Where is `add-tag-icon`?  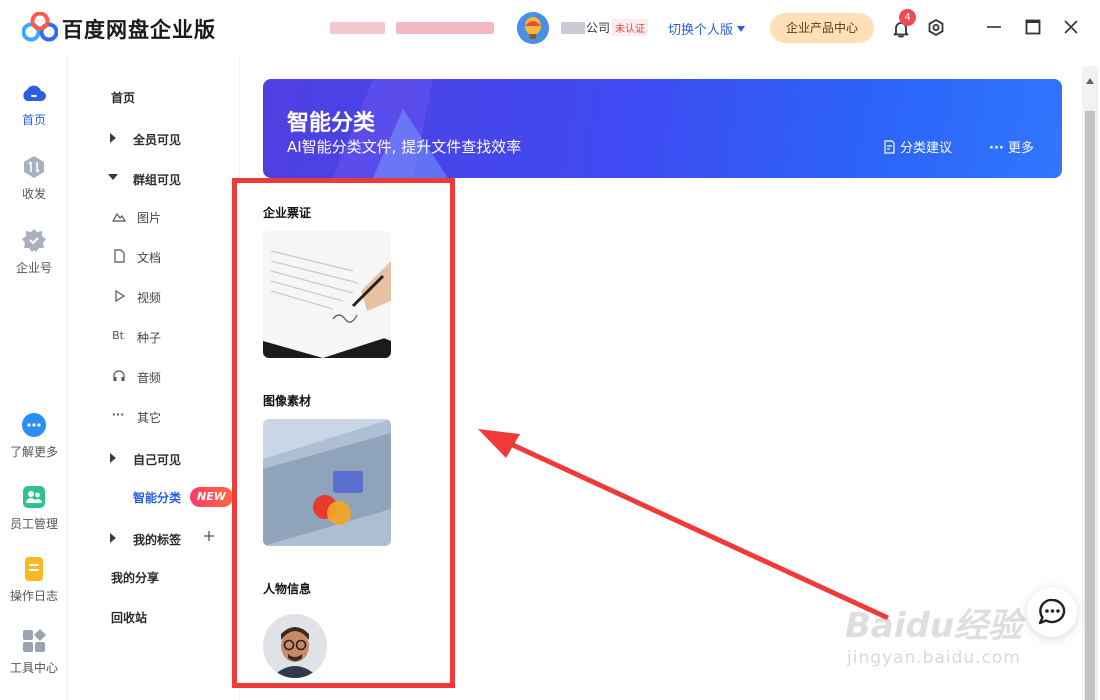 add-tag-icon is located at coordinates (209, 536).